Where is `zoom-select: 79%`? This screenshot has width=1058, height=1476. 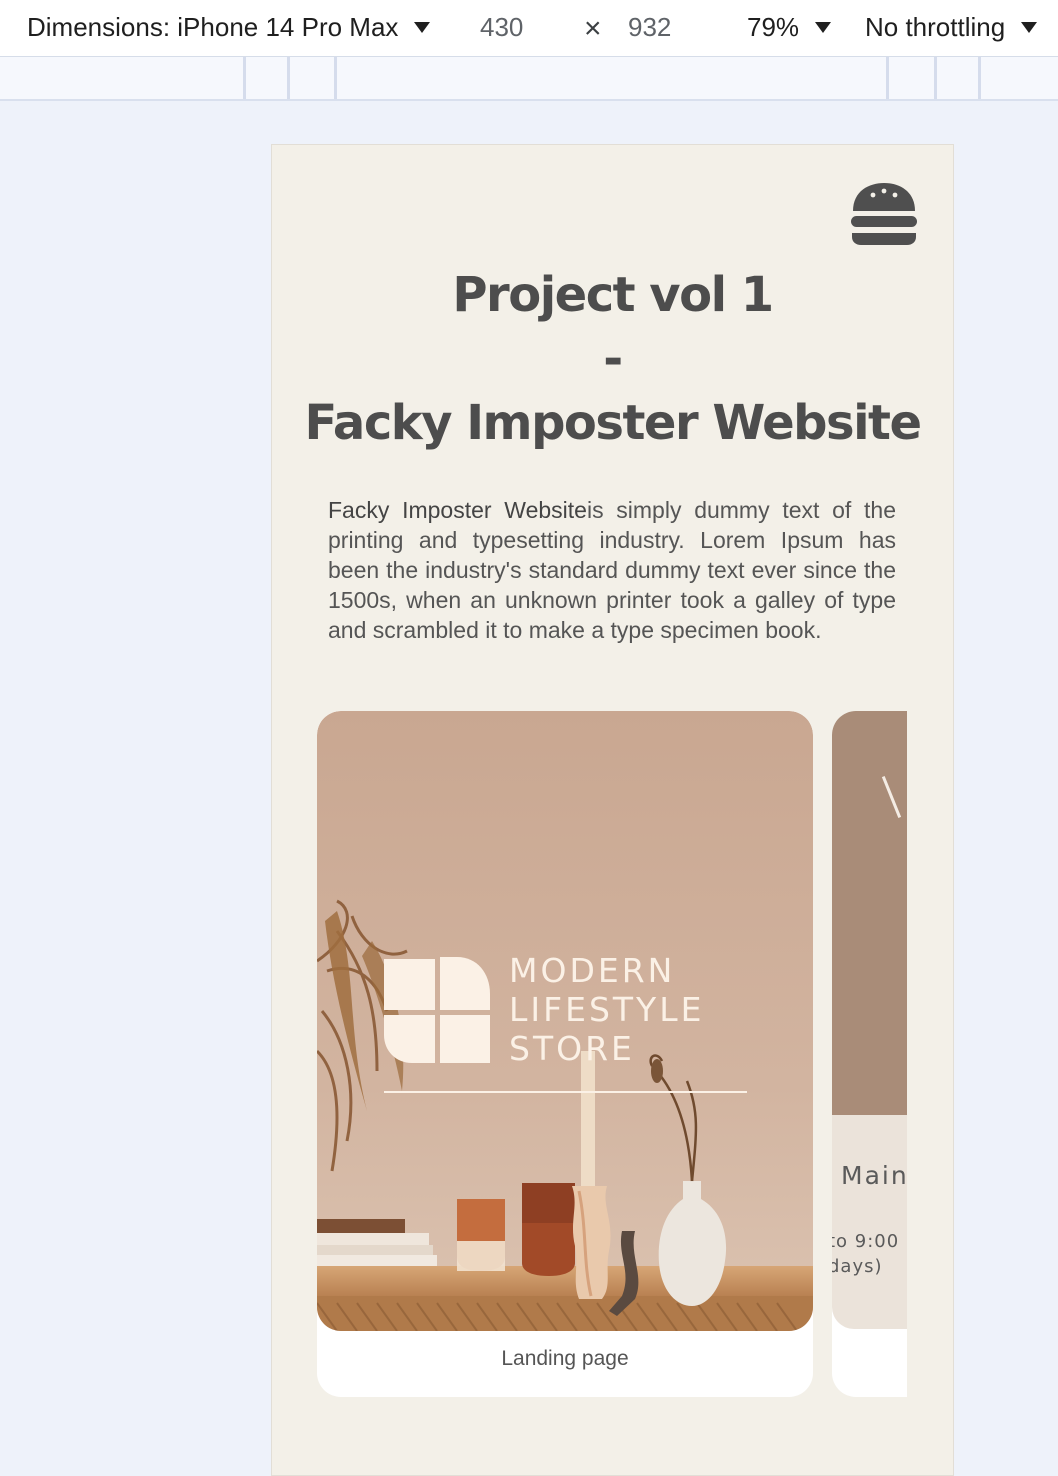 zoom-select: 79% is located at coordinates (789, 27).